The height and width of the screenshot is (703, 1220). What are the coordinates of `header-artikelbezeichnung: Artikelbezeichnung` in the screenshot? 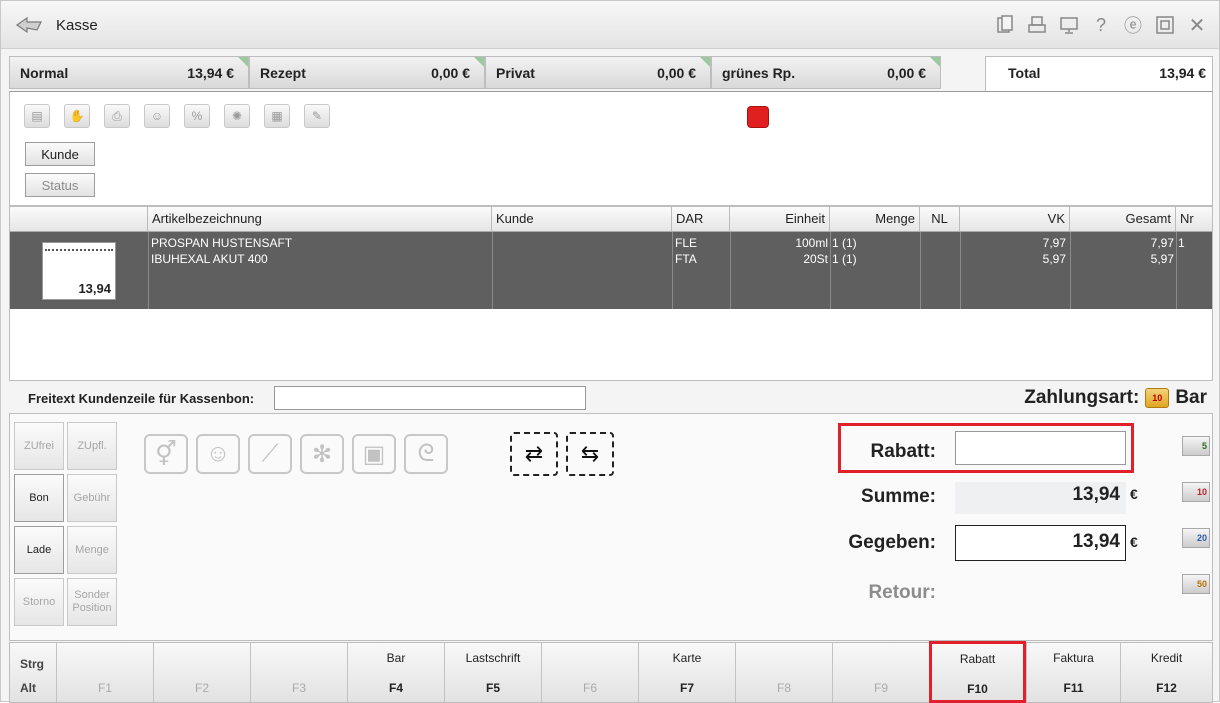 It's located at (320, 219).